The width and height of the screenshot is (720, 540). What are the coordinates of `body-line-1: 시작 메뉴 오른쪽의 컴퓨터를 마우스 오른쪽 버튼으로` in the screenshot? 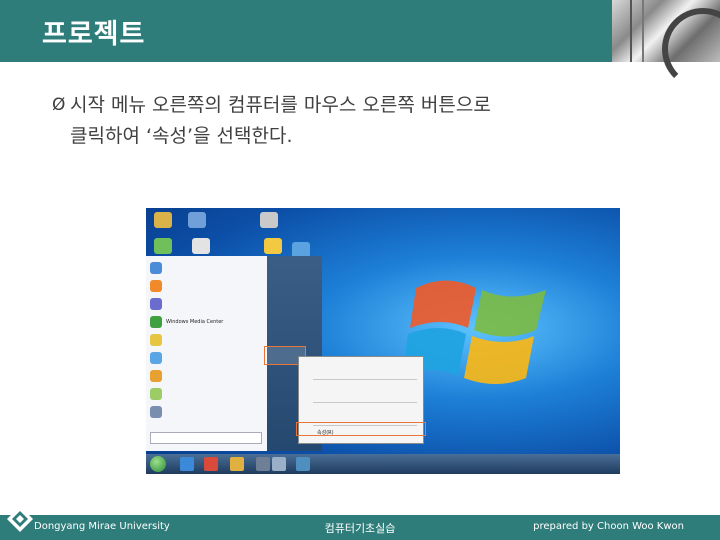 It's located at (280, 105).